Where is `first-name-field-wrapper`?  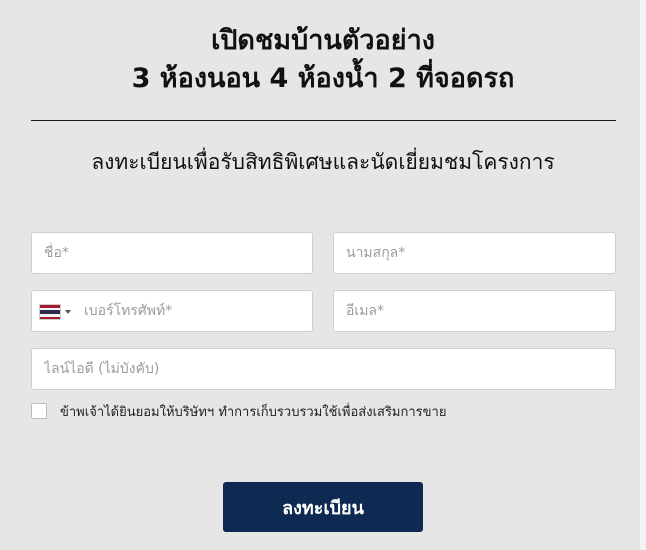 first-name-field-wrapper is located at coordinates (172, 253).